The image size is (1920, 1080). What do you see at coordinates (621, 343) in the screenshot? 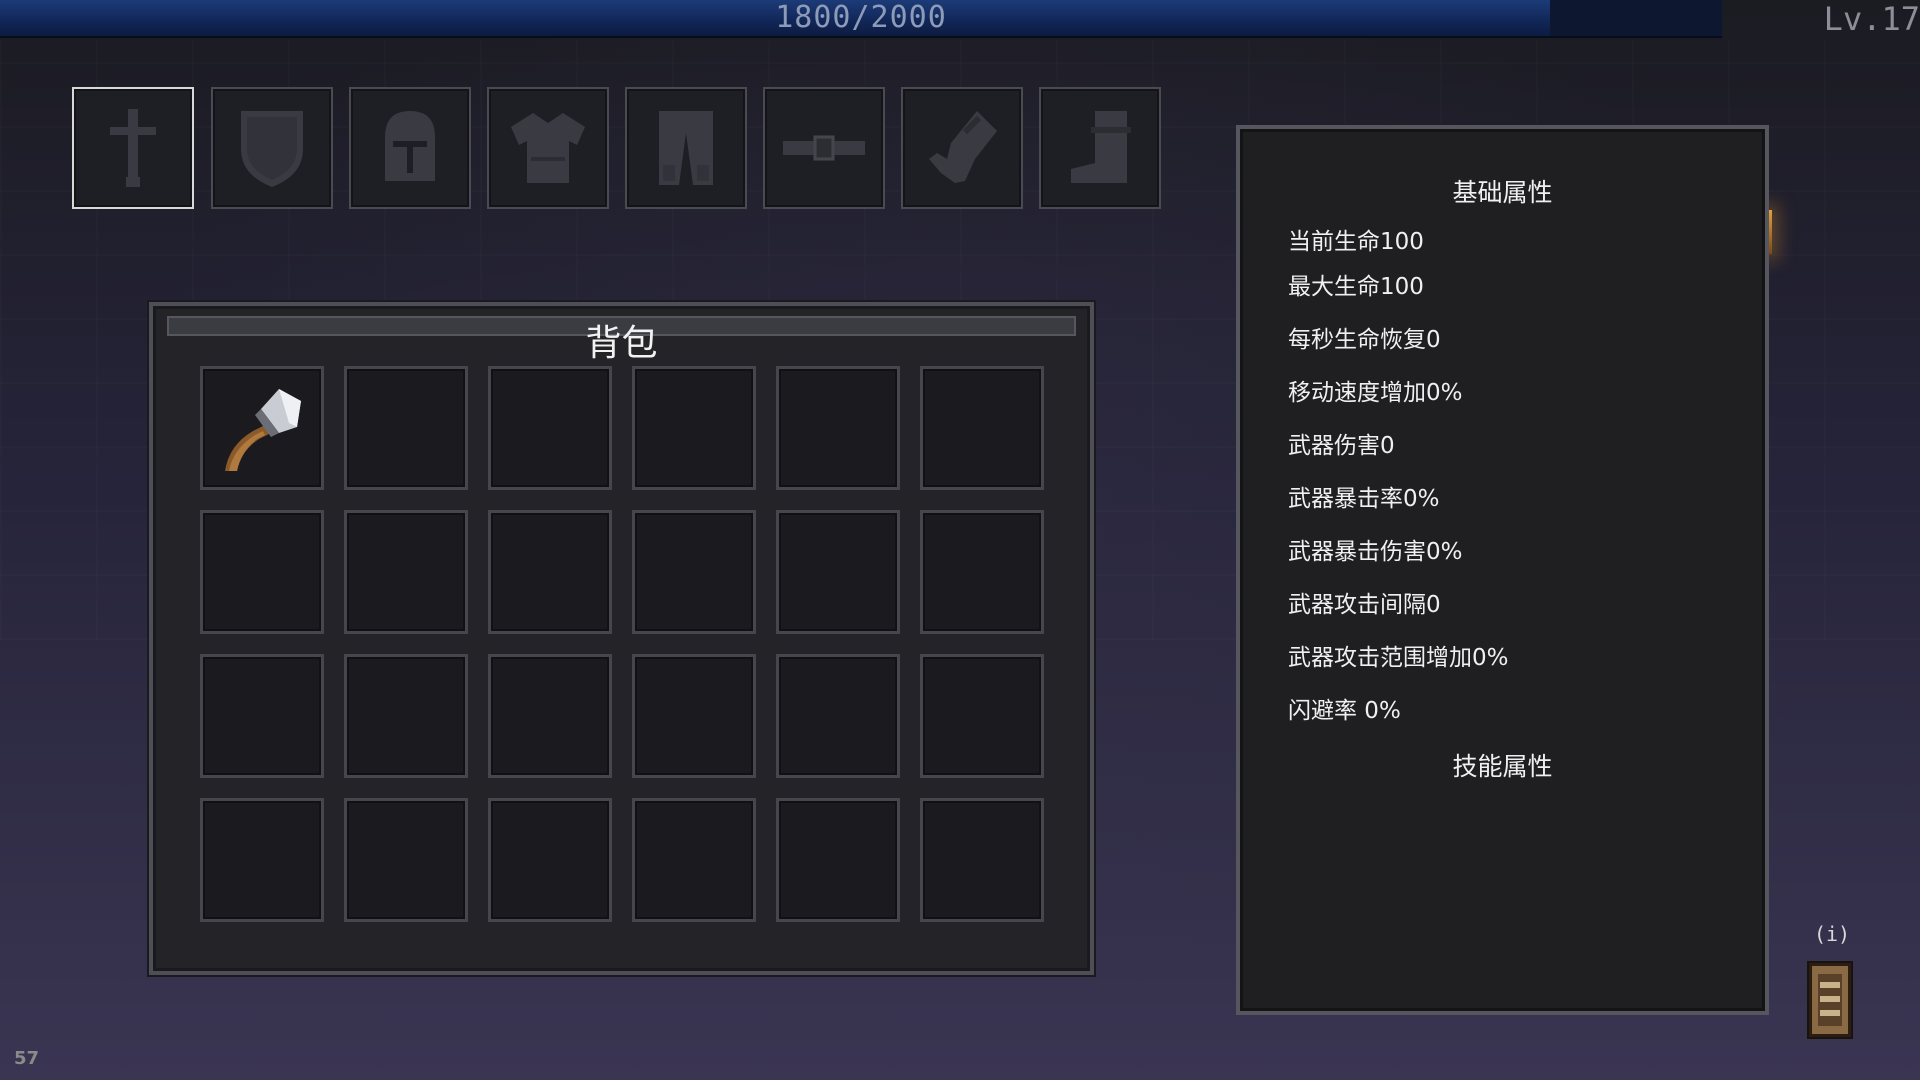
I see `inventory-title: 背包` at bounding box center [621, 343].